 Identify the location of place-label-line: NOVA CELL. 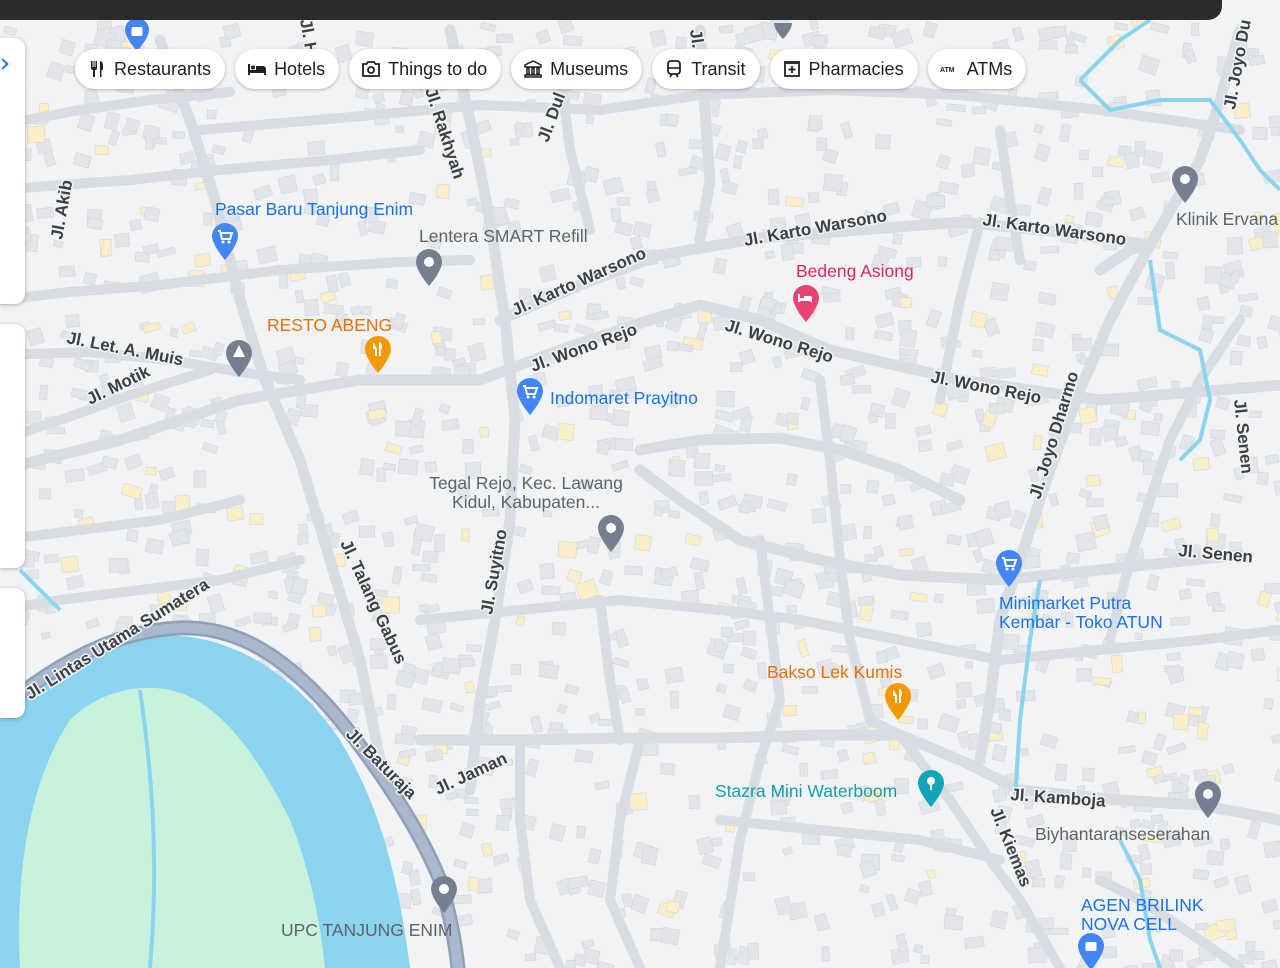
(1129, 924).